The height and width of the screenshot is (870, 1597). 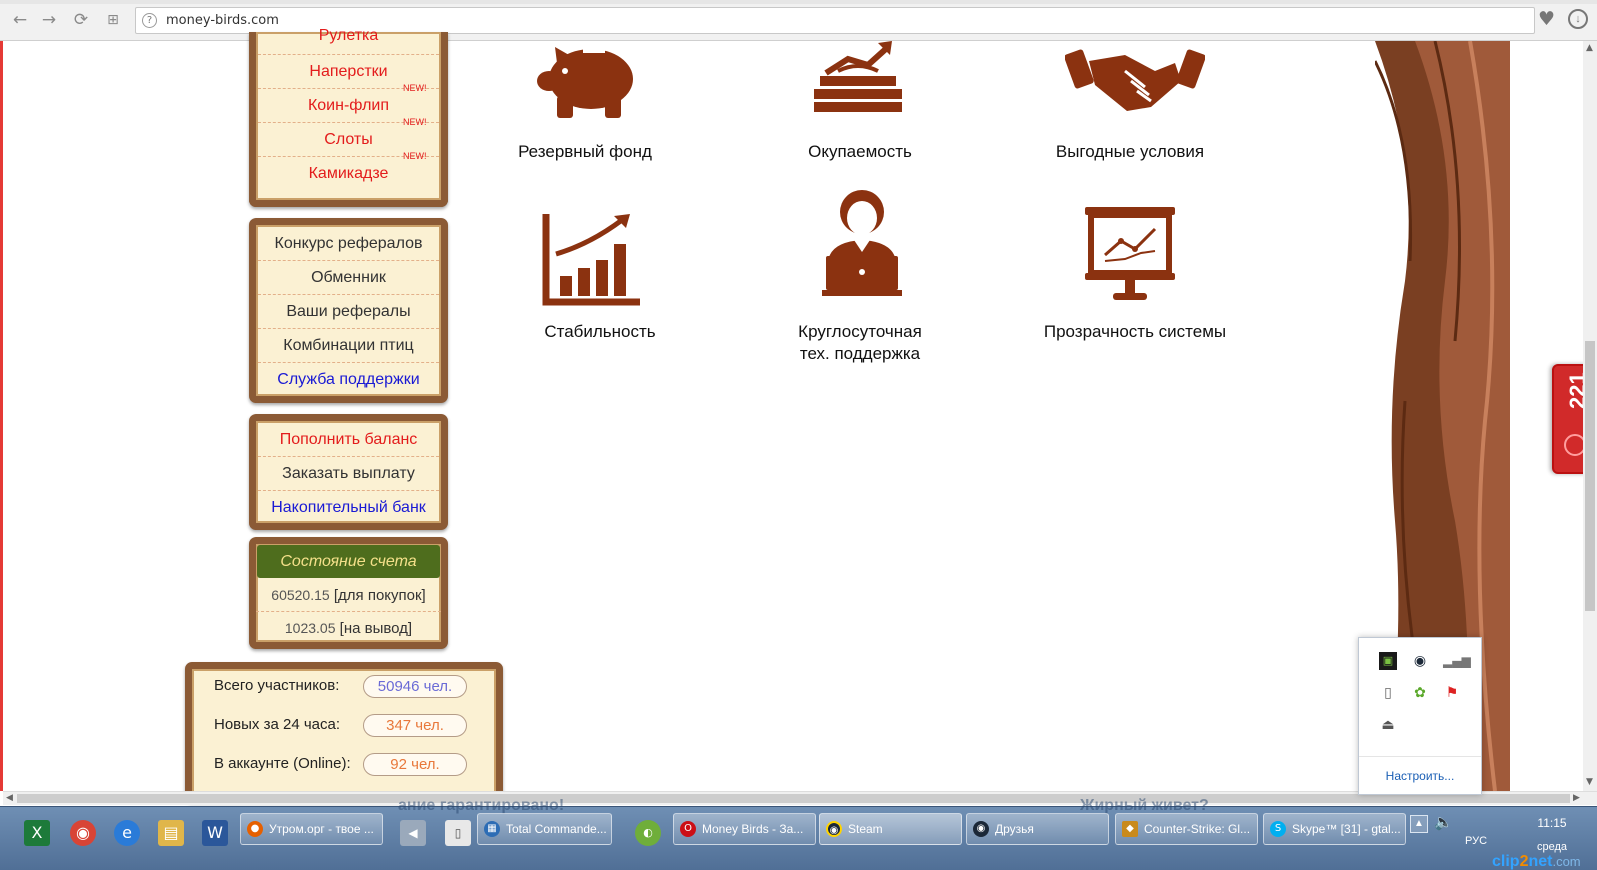 I want to click on security-warning-icon: ⚑, so click(x=1452, y=693).